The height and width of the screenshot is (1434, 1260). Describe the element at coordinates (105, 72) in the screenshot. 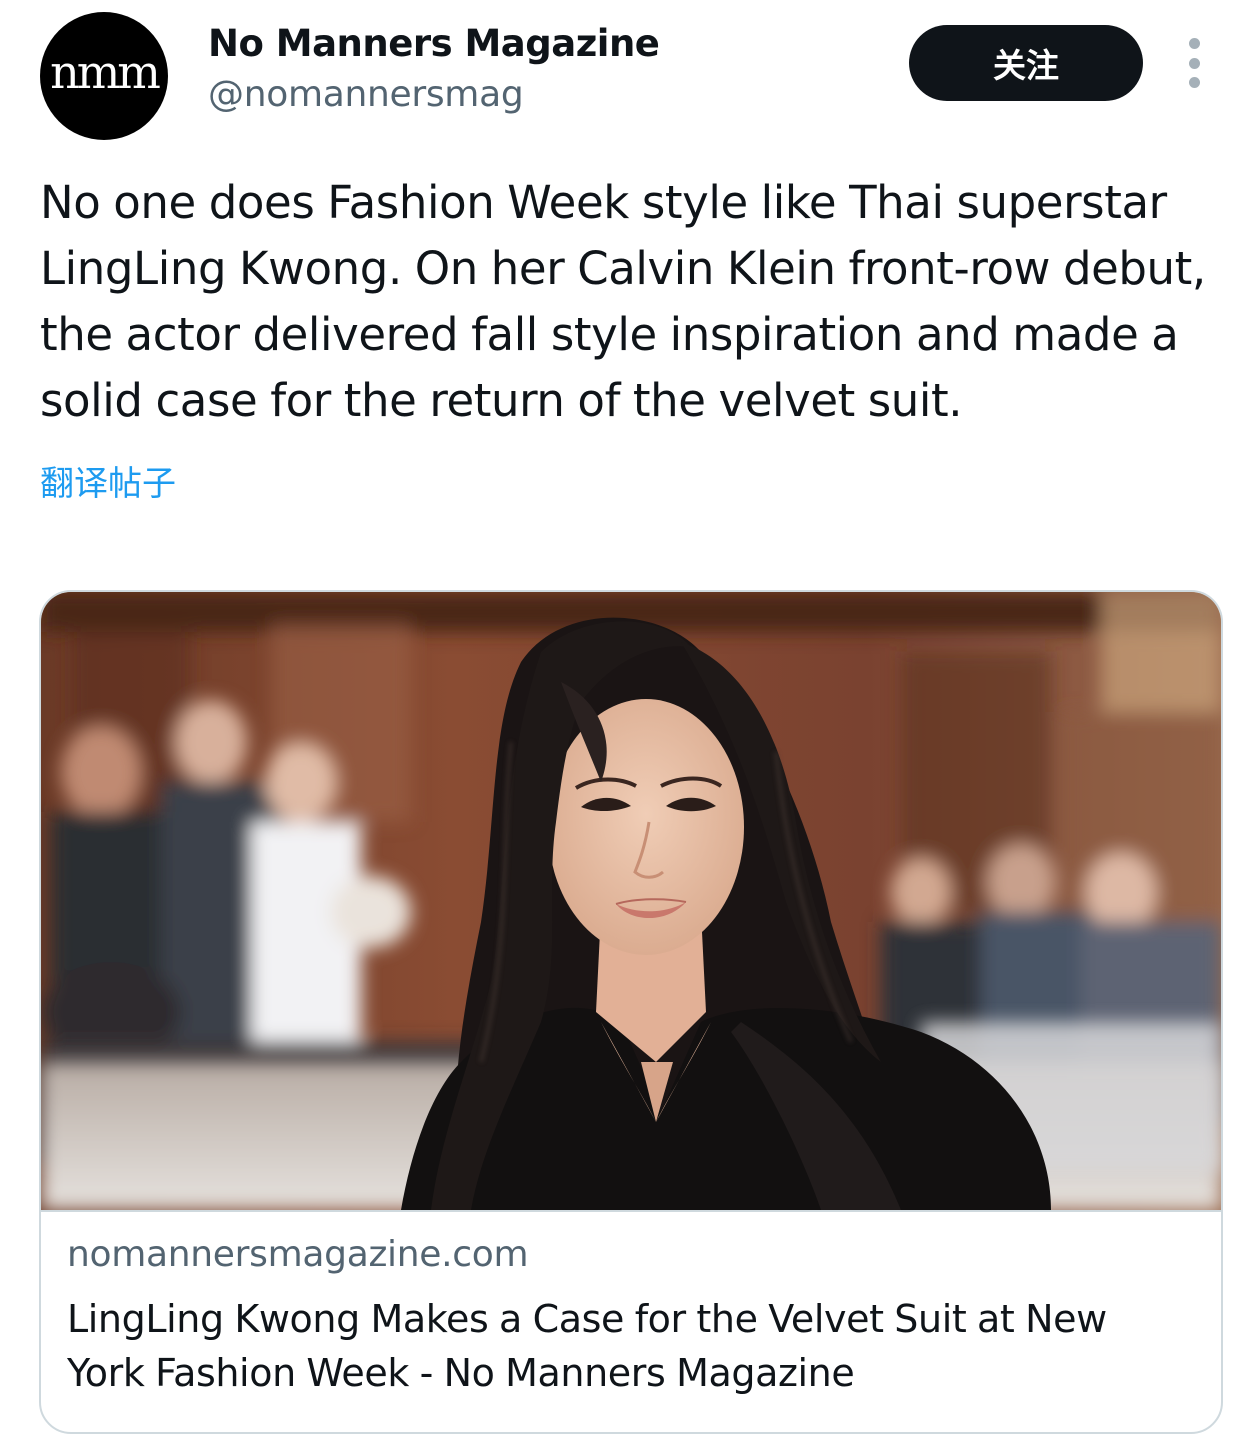

I see `avatar-logo-text: nmm` at that location.